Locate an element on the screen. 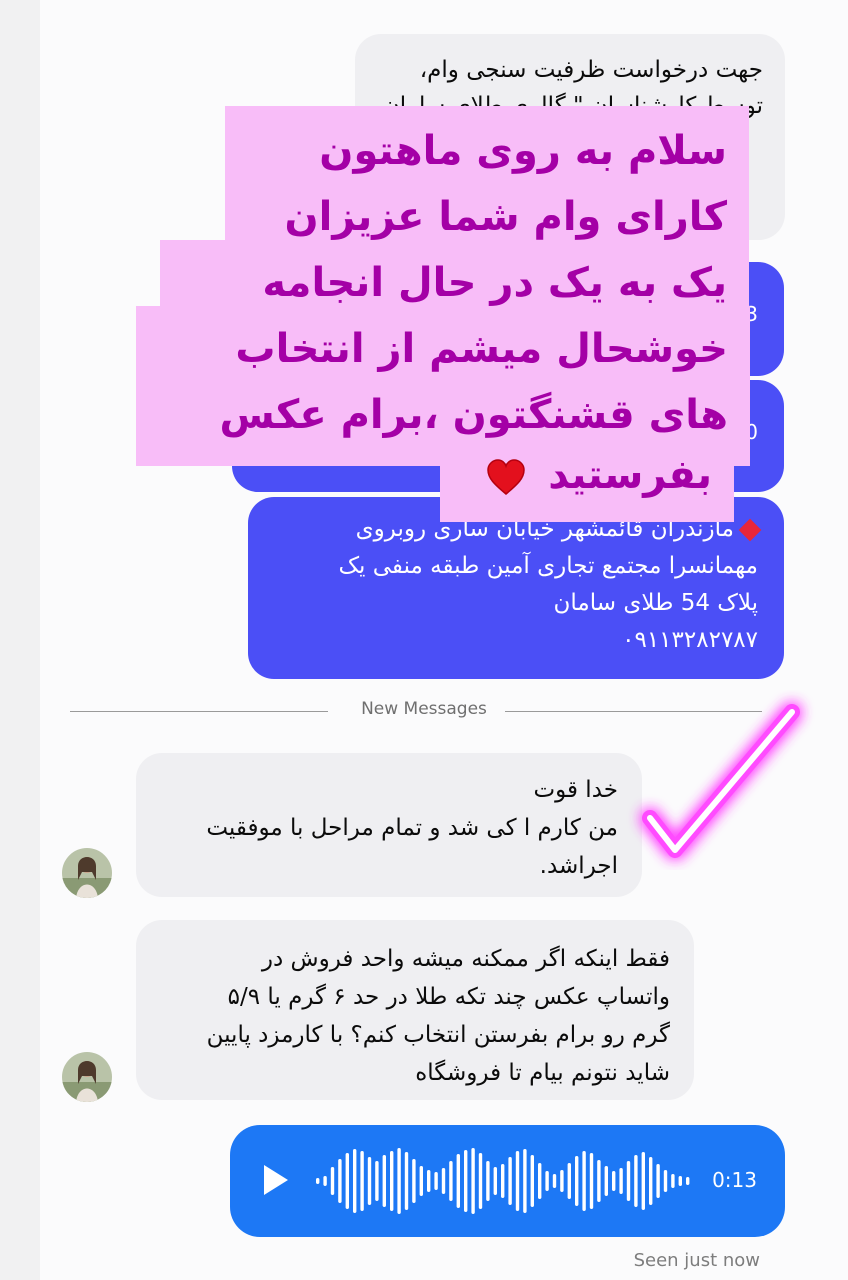 This screenshot has width=848, height=1280. overlay-line-6: بفرستید is located at coordinates (587, 475).